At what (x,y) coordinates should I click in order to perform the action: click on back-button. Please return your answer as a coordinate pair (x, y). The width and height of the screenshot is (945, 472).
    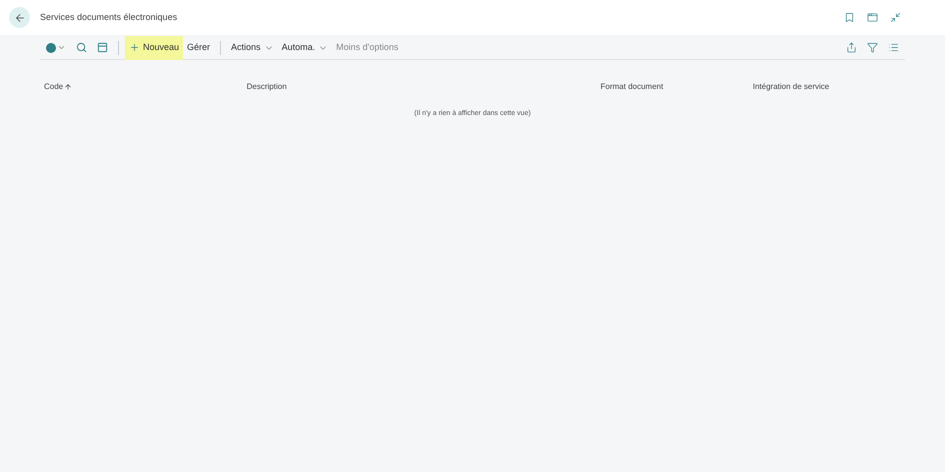
    Looking at the image, I should click on (19, 17).